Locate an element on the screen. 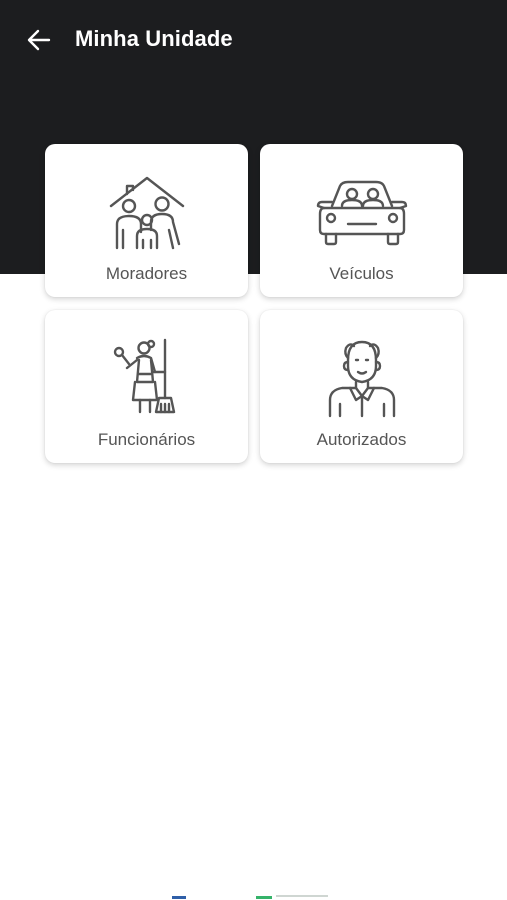 The width and height of the screenshot is (507, 900). veiculos-label: Veículos is located at coordinates (361, 273).